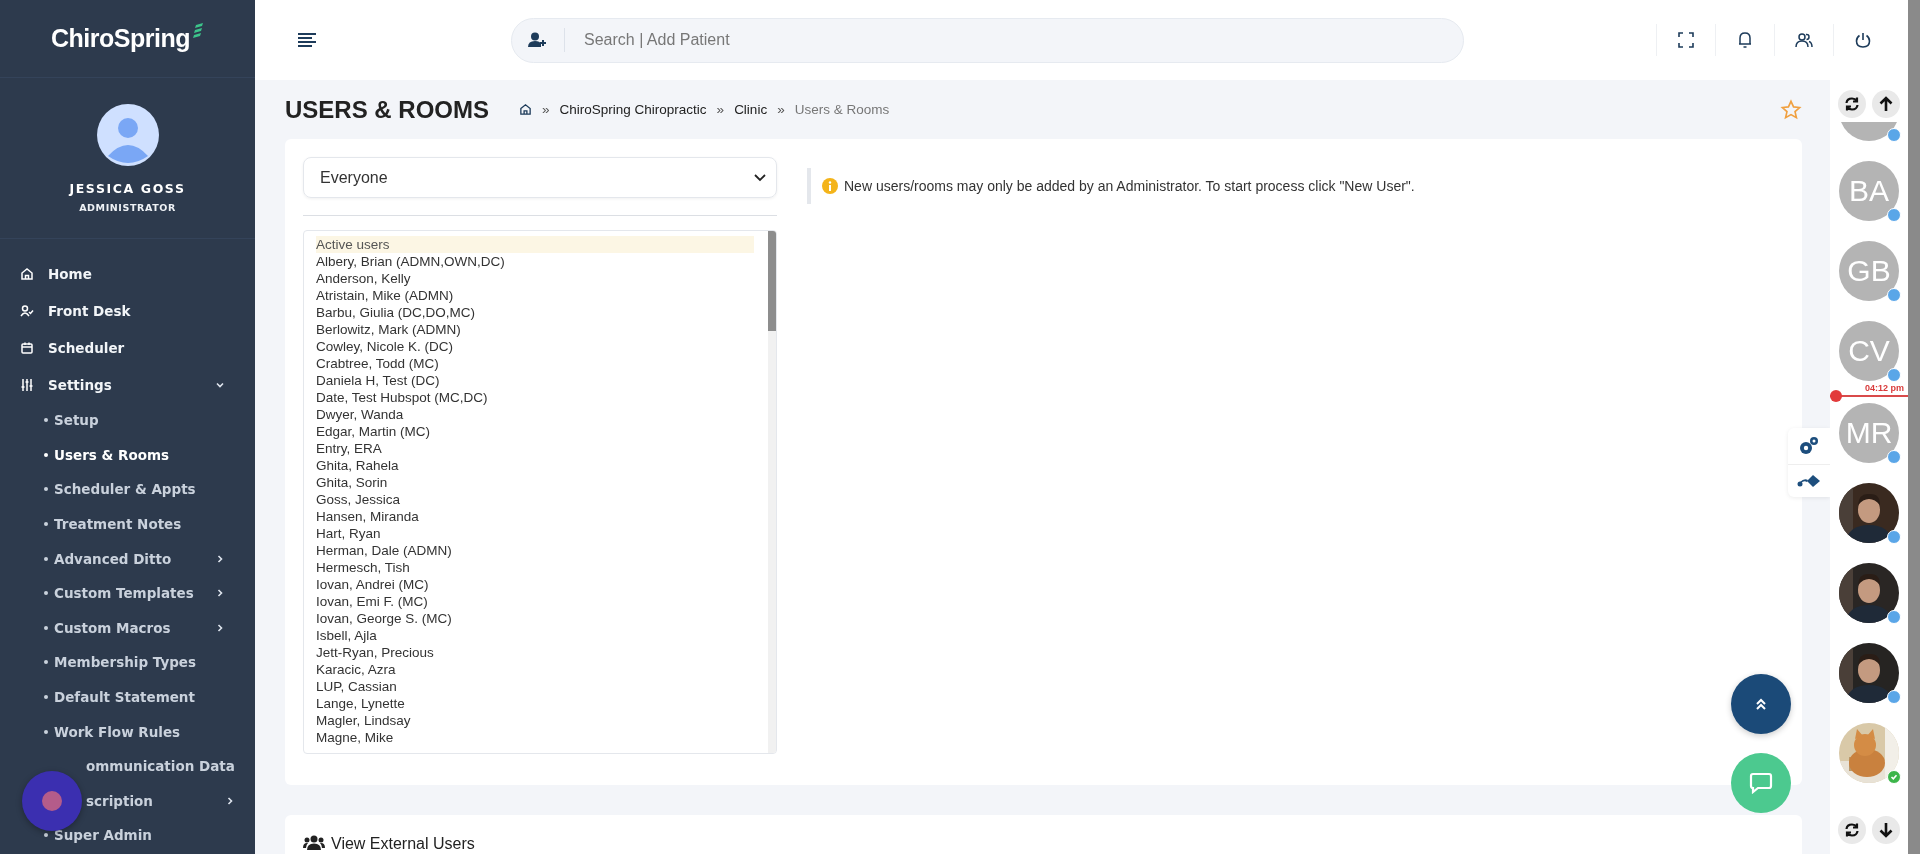  I want to click on submenu-item: Custom Macros, so click(127, 628).